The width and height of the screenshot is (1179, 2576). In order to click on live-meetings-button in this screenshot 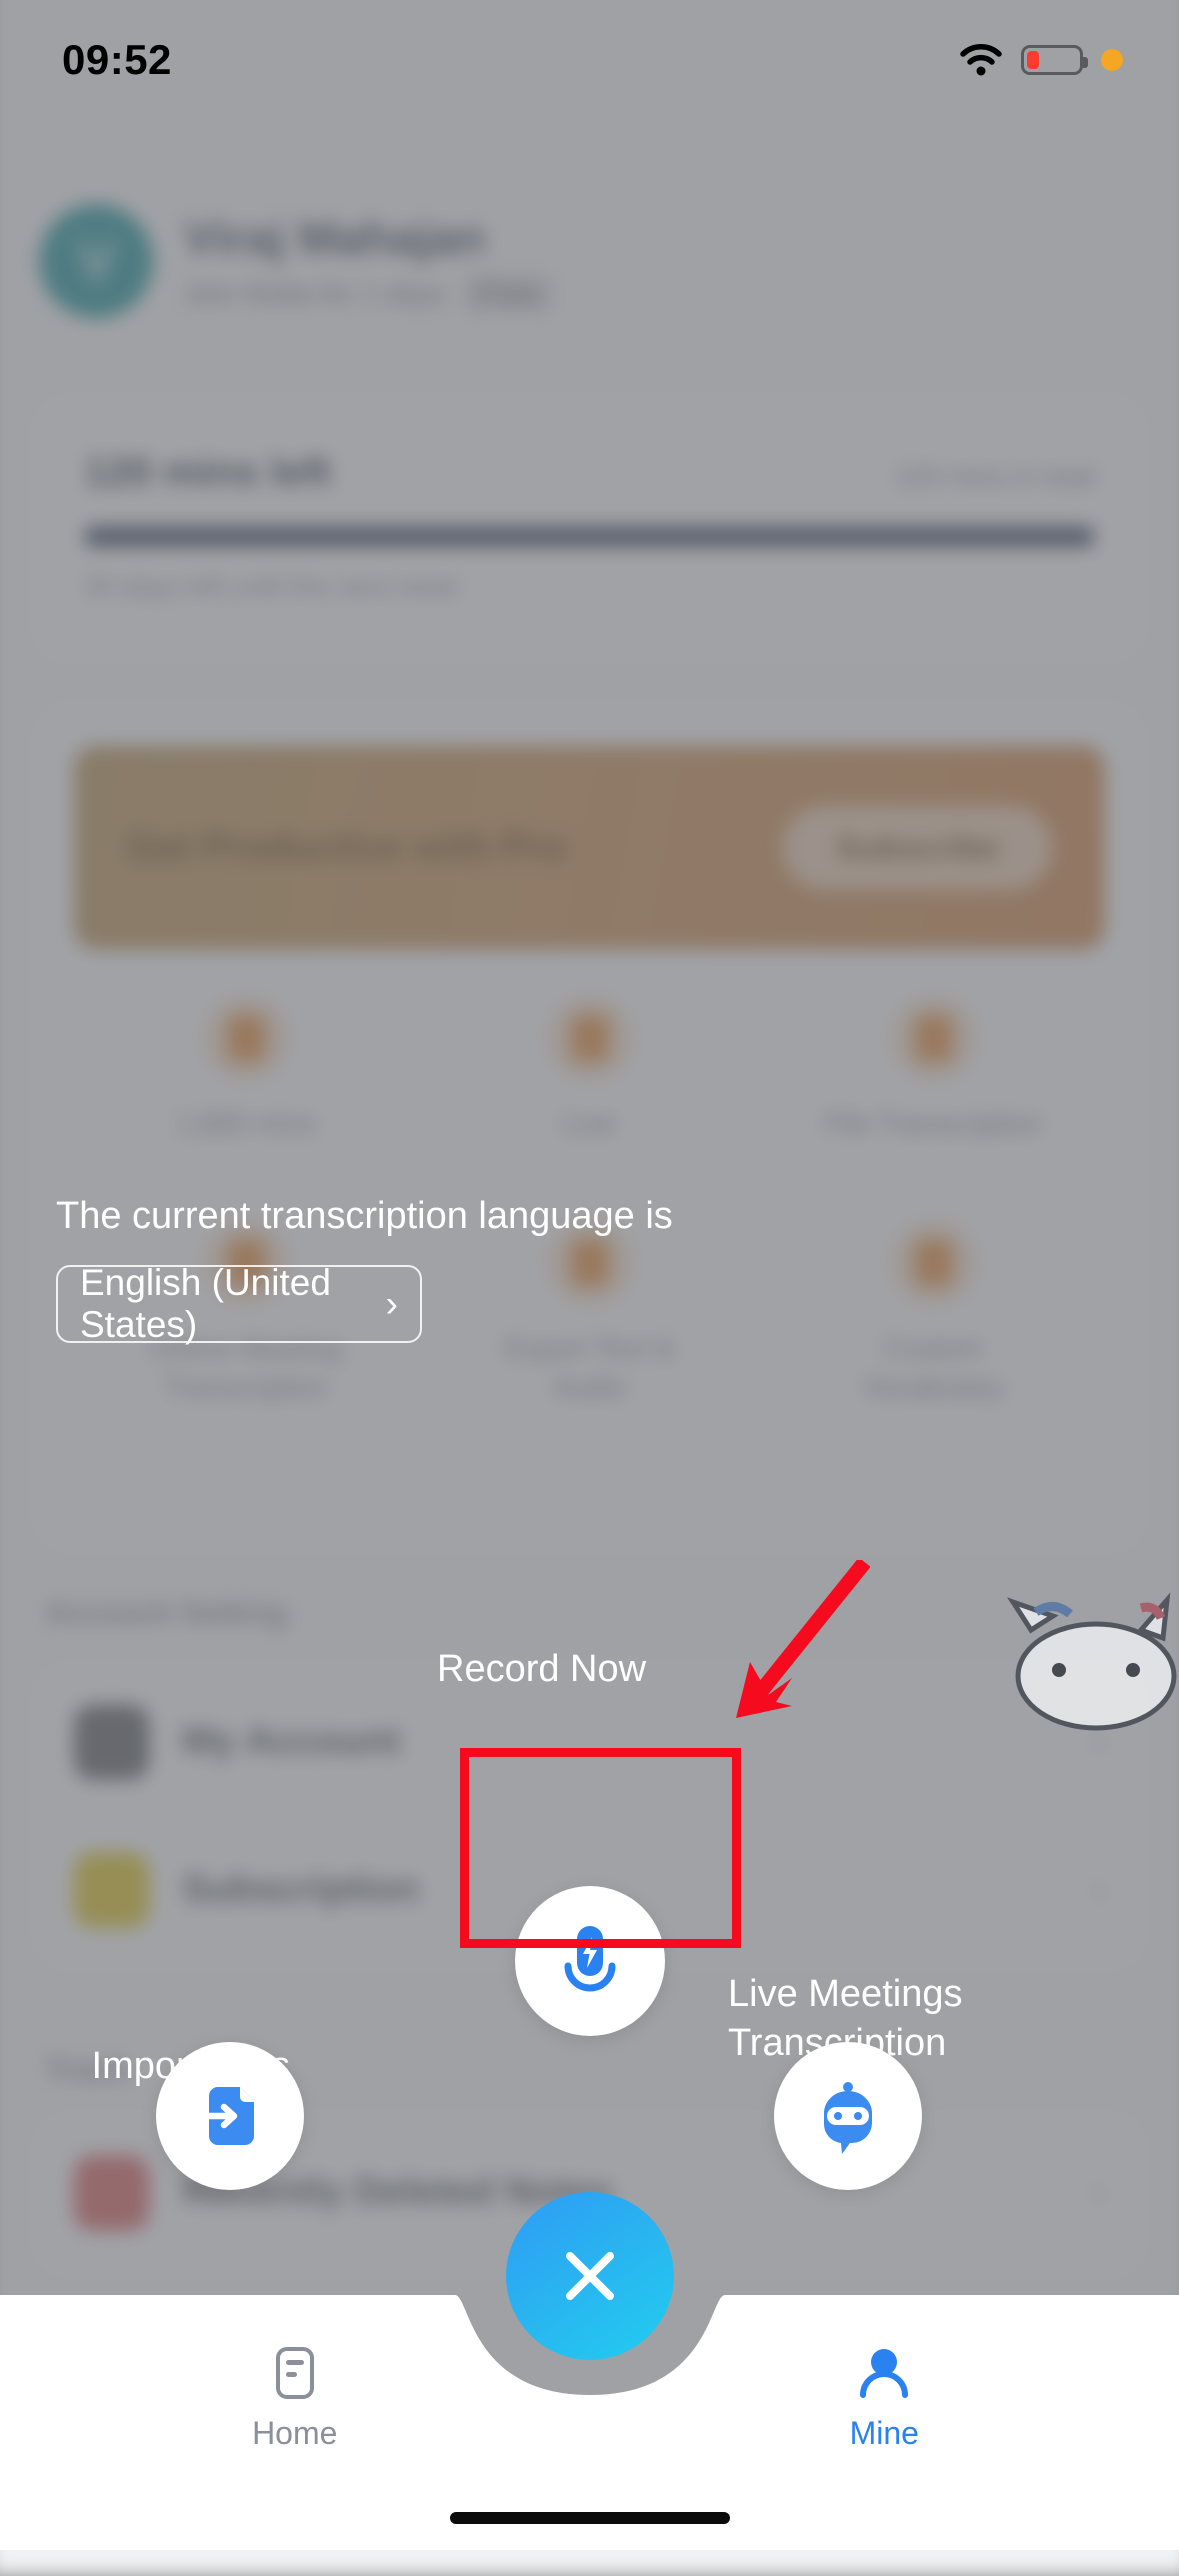, I will do `click(848, 2116)`.